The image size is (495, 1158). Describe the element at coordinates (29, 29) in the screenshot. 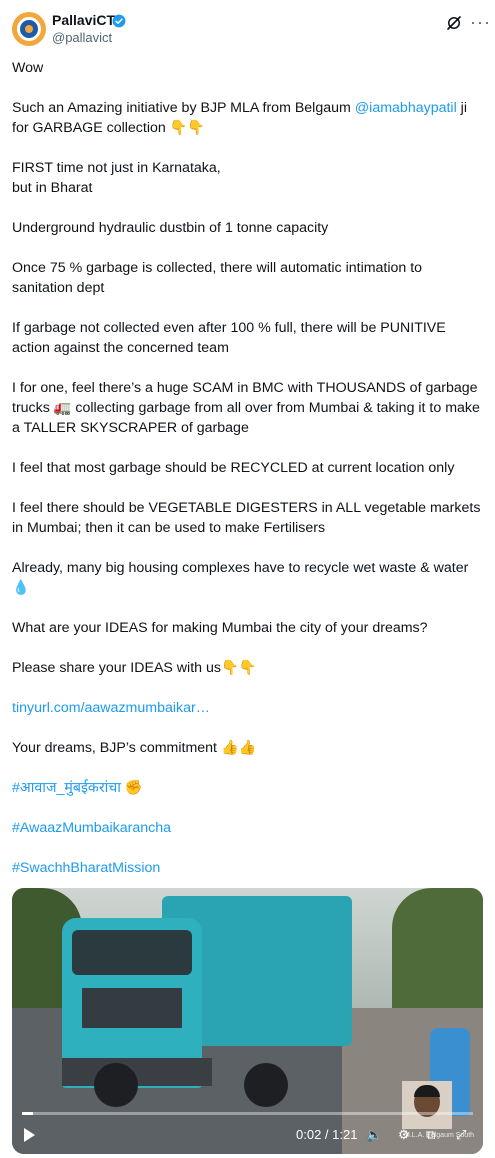

I see `avatar` at that location.